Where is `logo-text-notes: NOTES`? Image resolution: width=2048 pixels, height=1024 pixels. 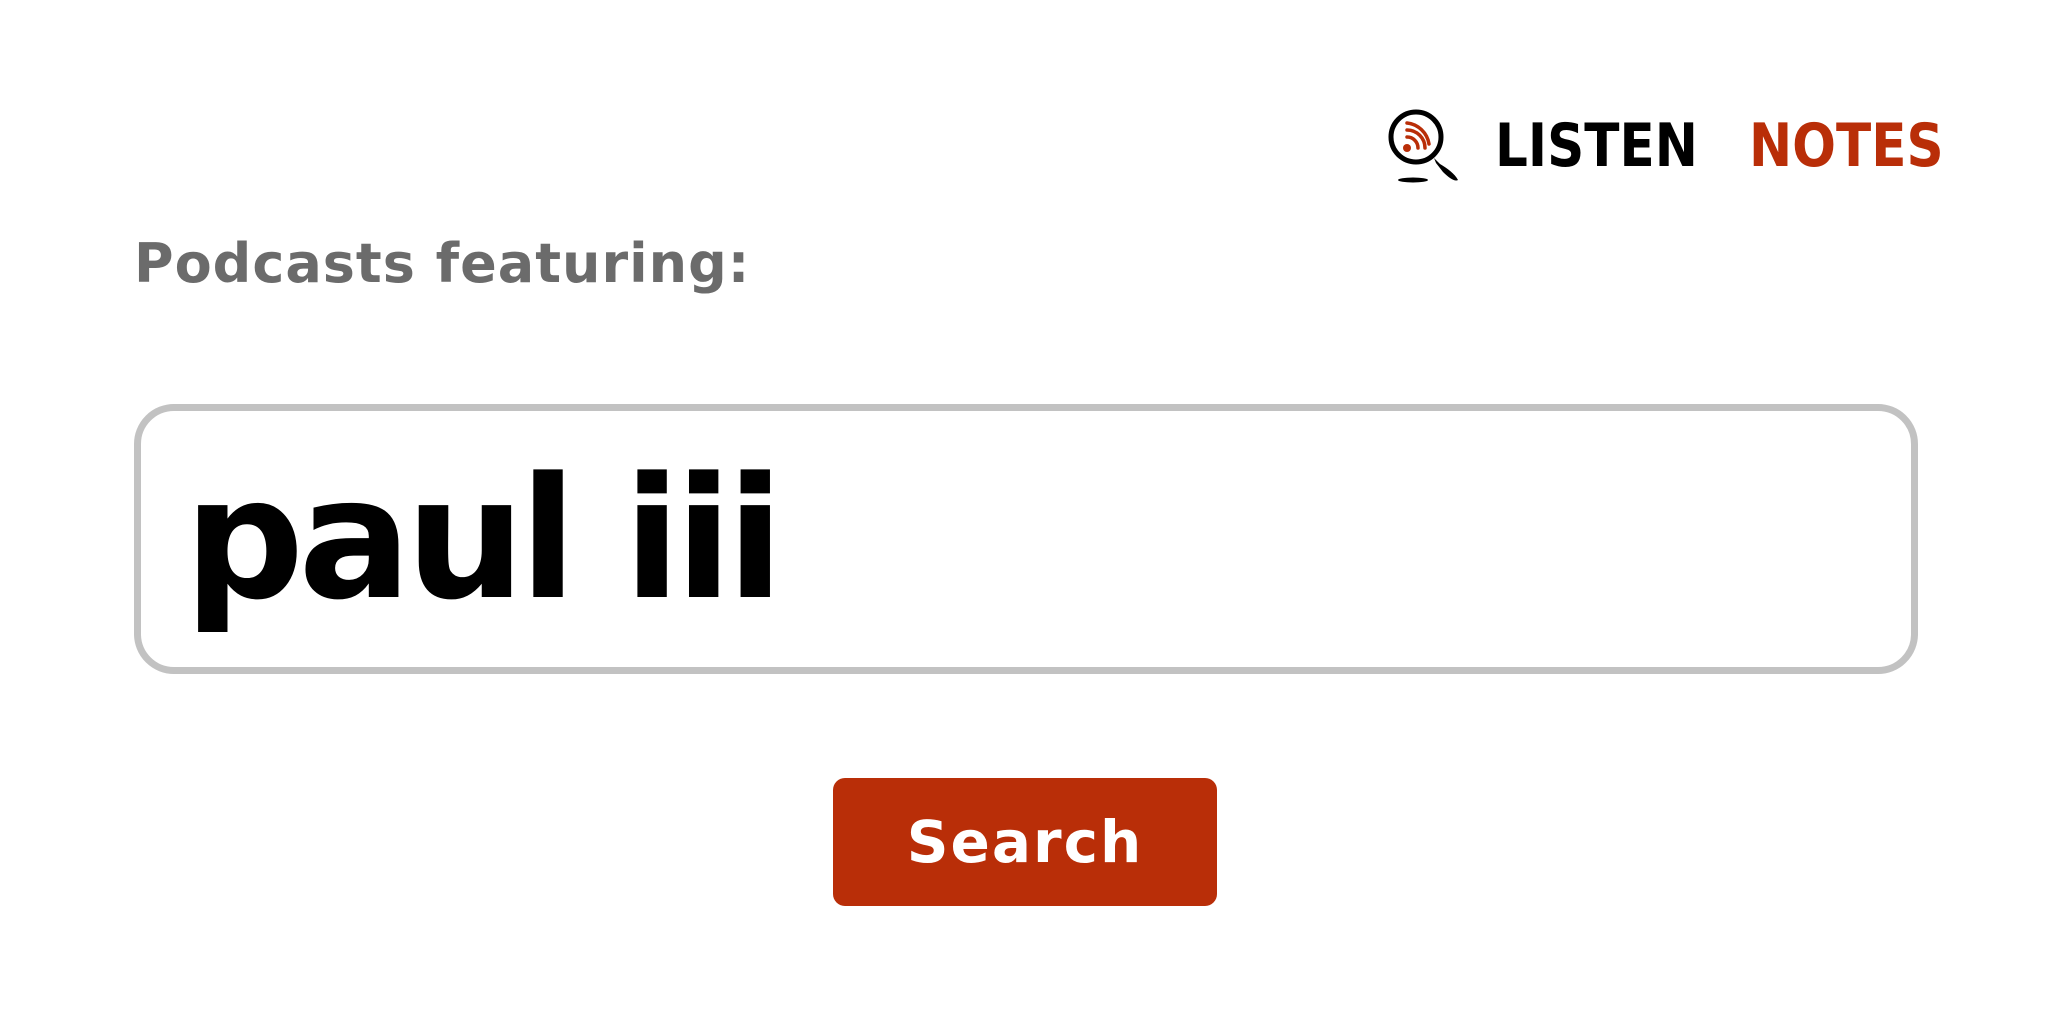
logo-text-notes: NOTES is located at coordinates (1846, 146).